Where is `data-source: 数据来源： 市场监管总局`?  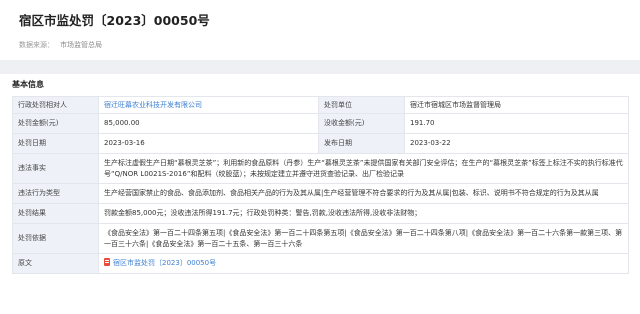 data-source: 数据来源： 市场监管总局 is located at coordinates (60, 45).